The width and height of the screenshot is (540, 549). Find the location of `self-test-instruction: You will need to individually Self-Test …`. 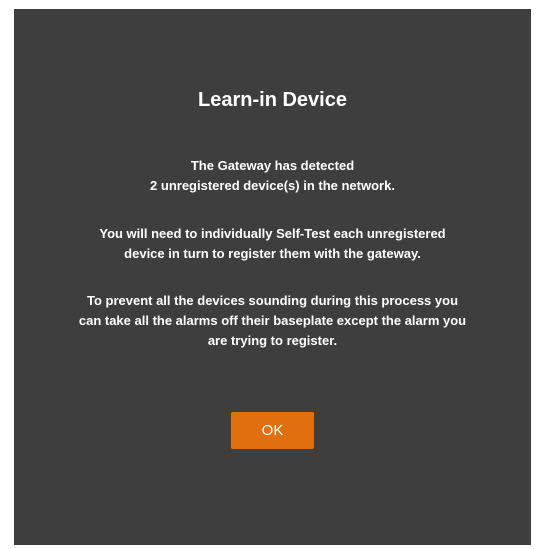

self-test-instruction: You will need to individually Self-Test … is located at coordinates (272, 244).